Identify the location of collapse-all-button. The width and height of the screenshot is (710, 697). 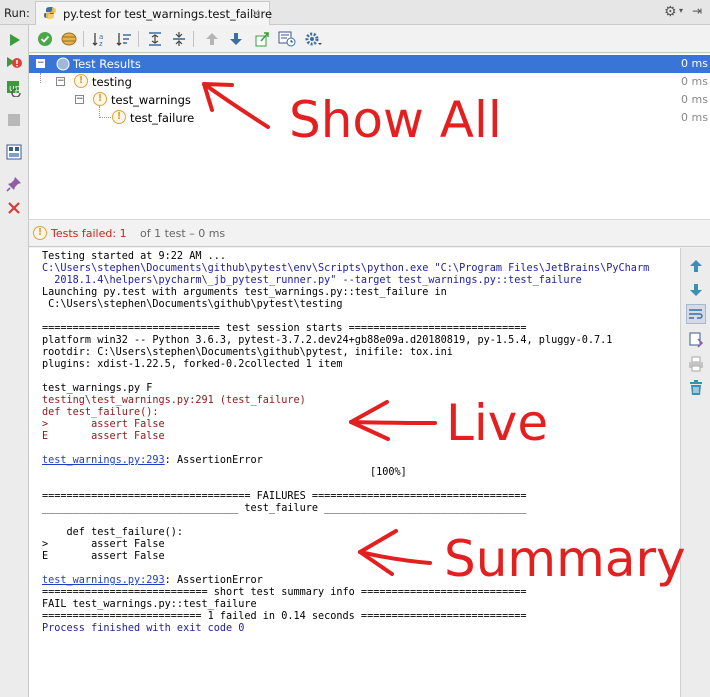
(179, 39).